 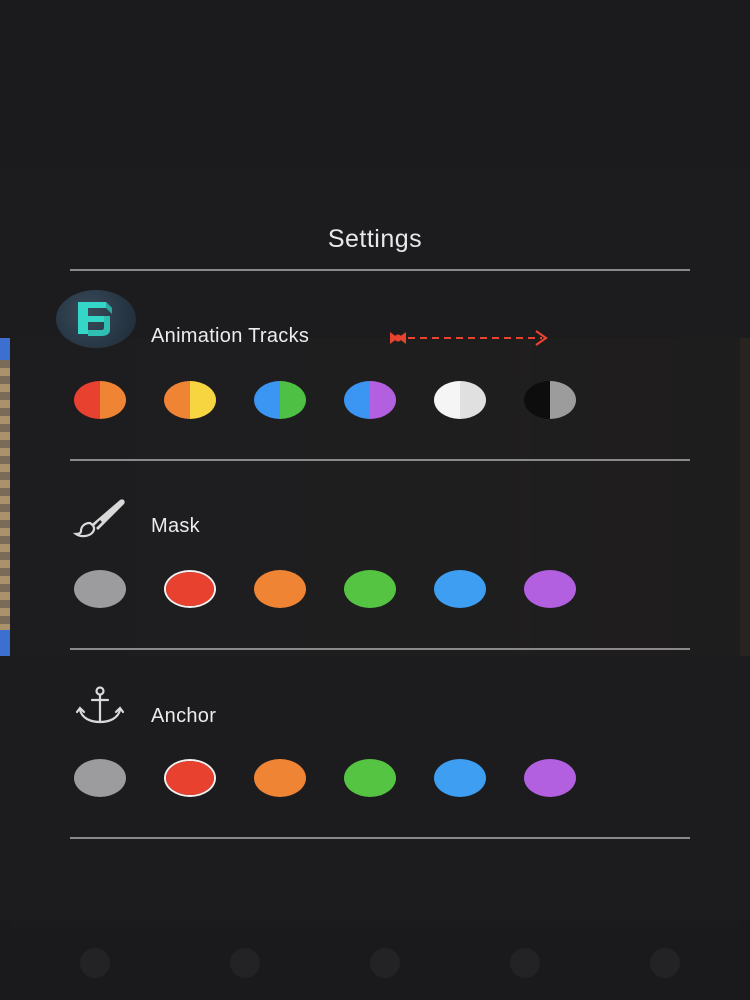 I want to click on swatch-row-animation-tracks, so click(x=334, y=408).